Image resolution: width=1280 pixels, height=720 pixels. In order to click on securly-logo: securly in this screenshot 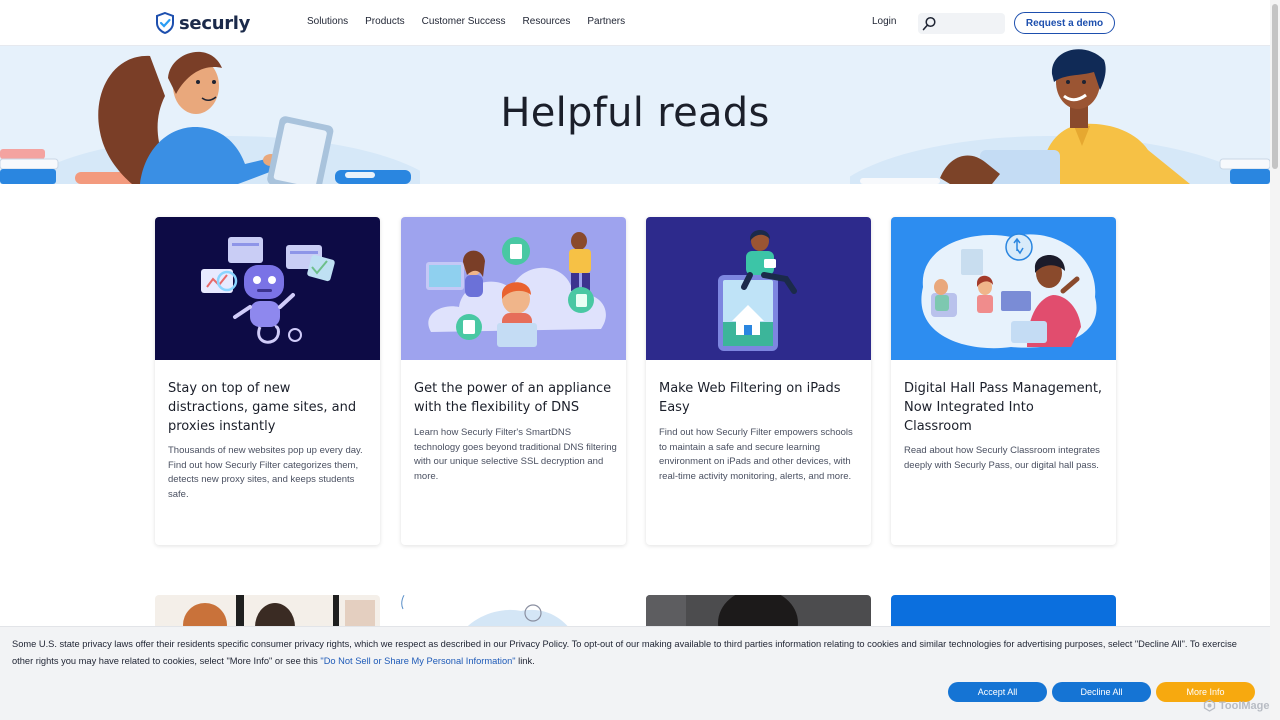, I will do `click(202, 23)`.